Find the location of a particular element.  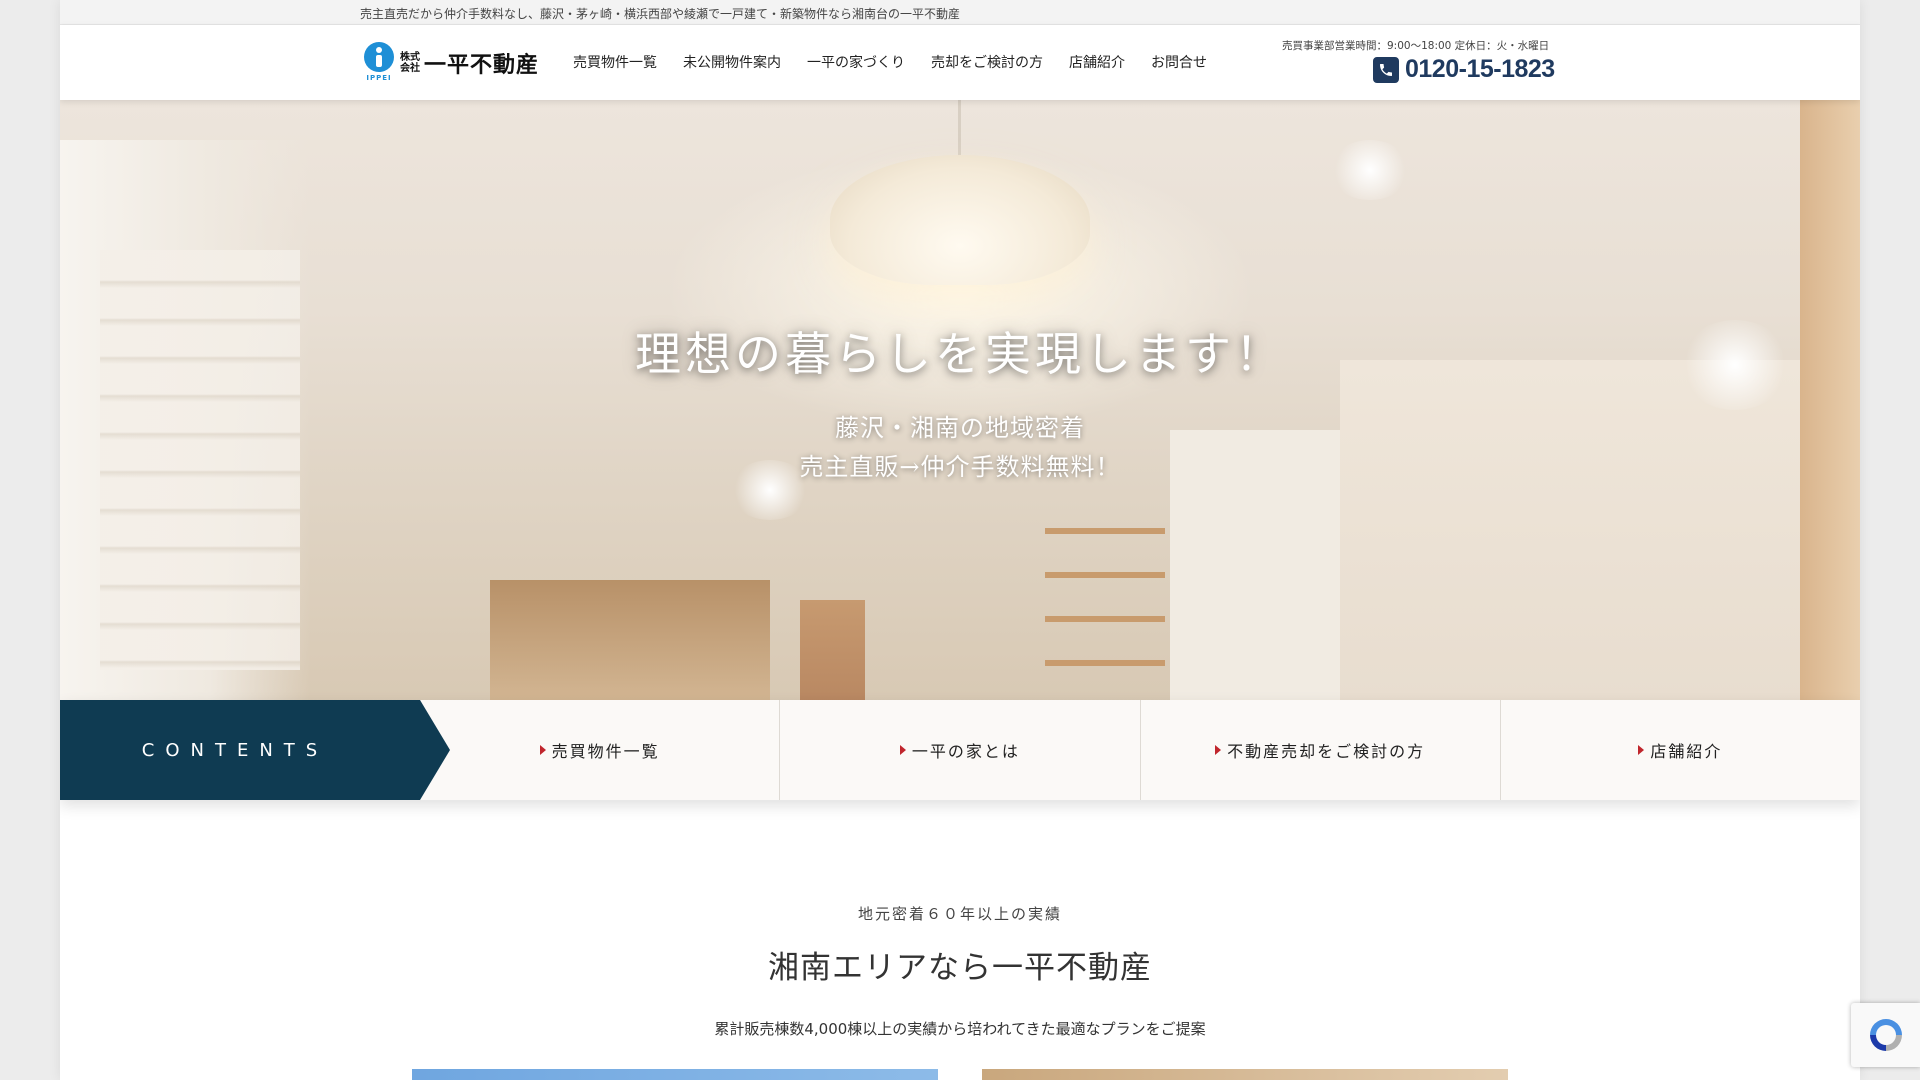

hero-subtitle-line2: 売主直販→仲介手数料無料！ is located at coordinates (960, 467).